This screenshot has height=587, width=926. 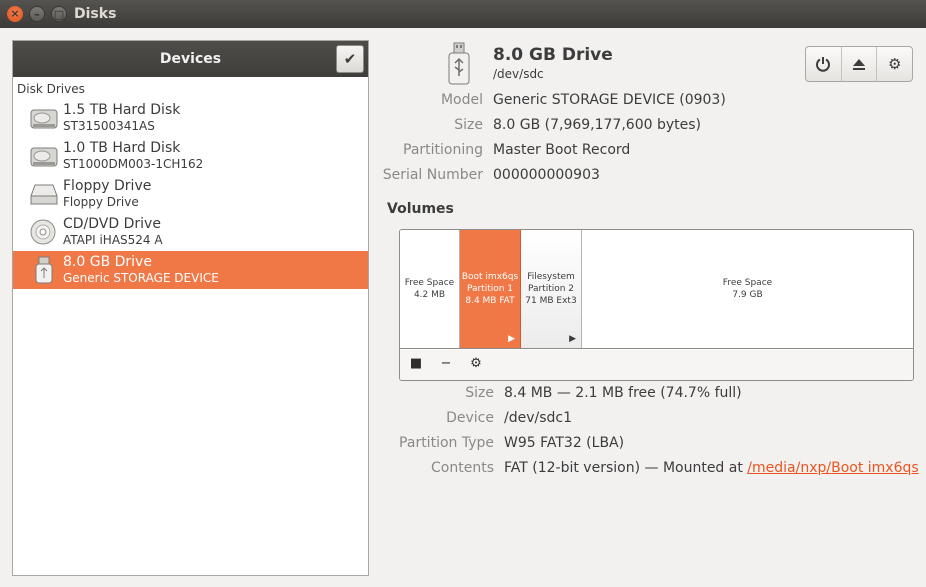 I want to click on serial-number-value: 000000000903, so click(x=546, y=175).